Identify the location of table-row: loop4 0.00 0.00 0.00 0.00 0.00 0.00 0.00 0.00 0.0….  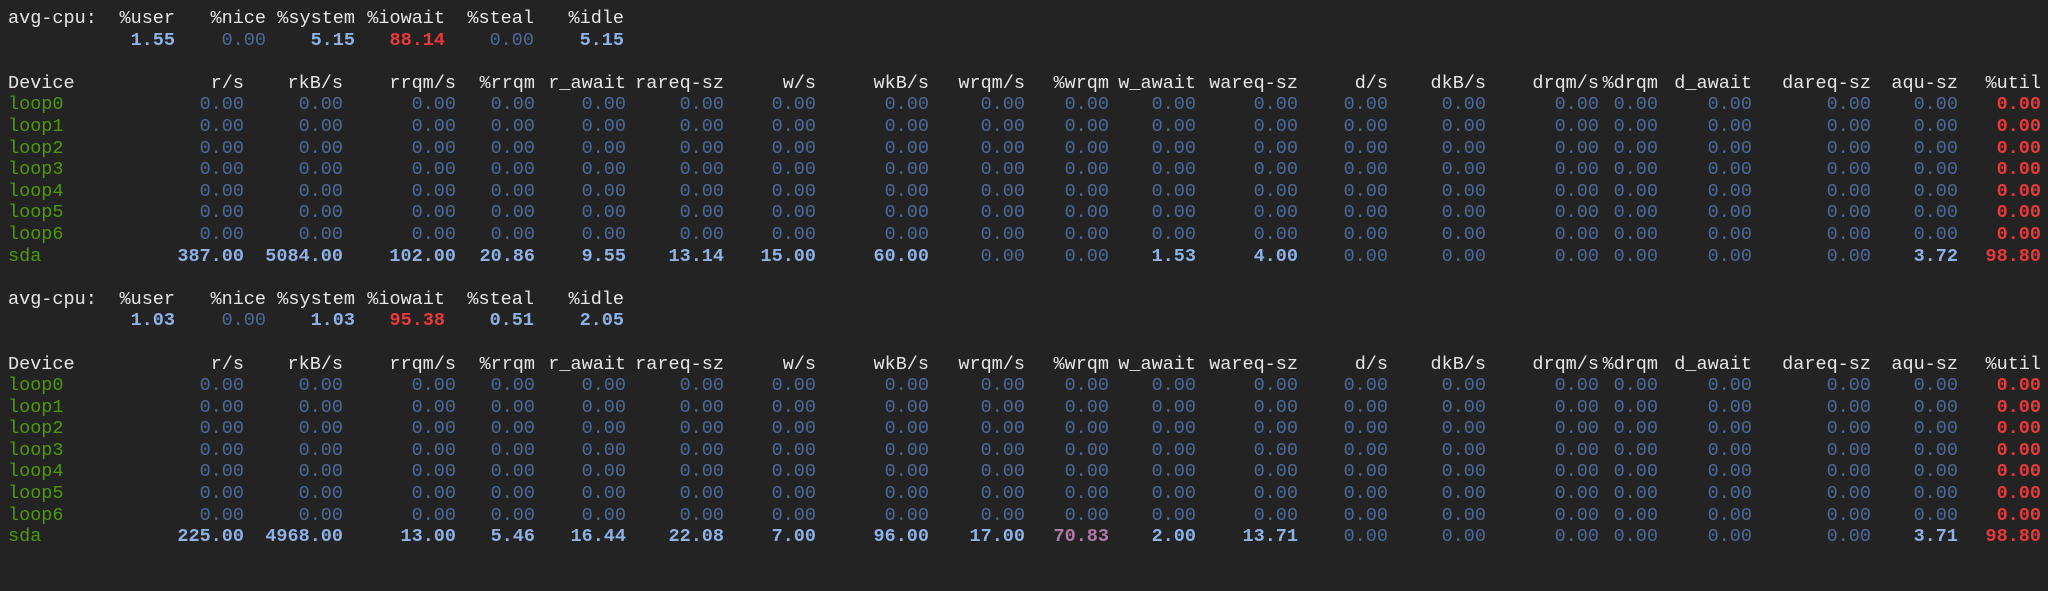
(1028, 472).